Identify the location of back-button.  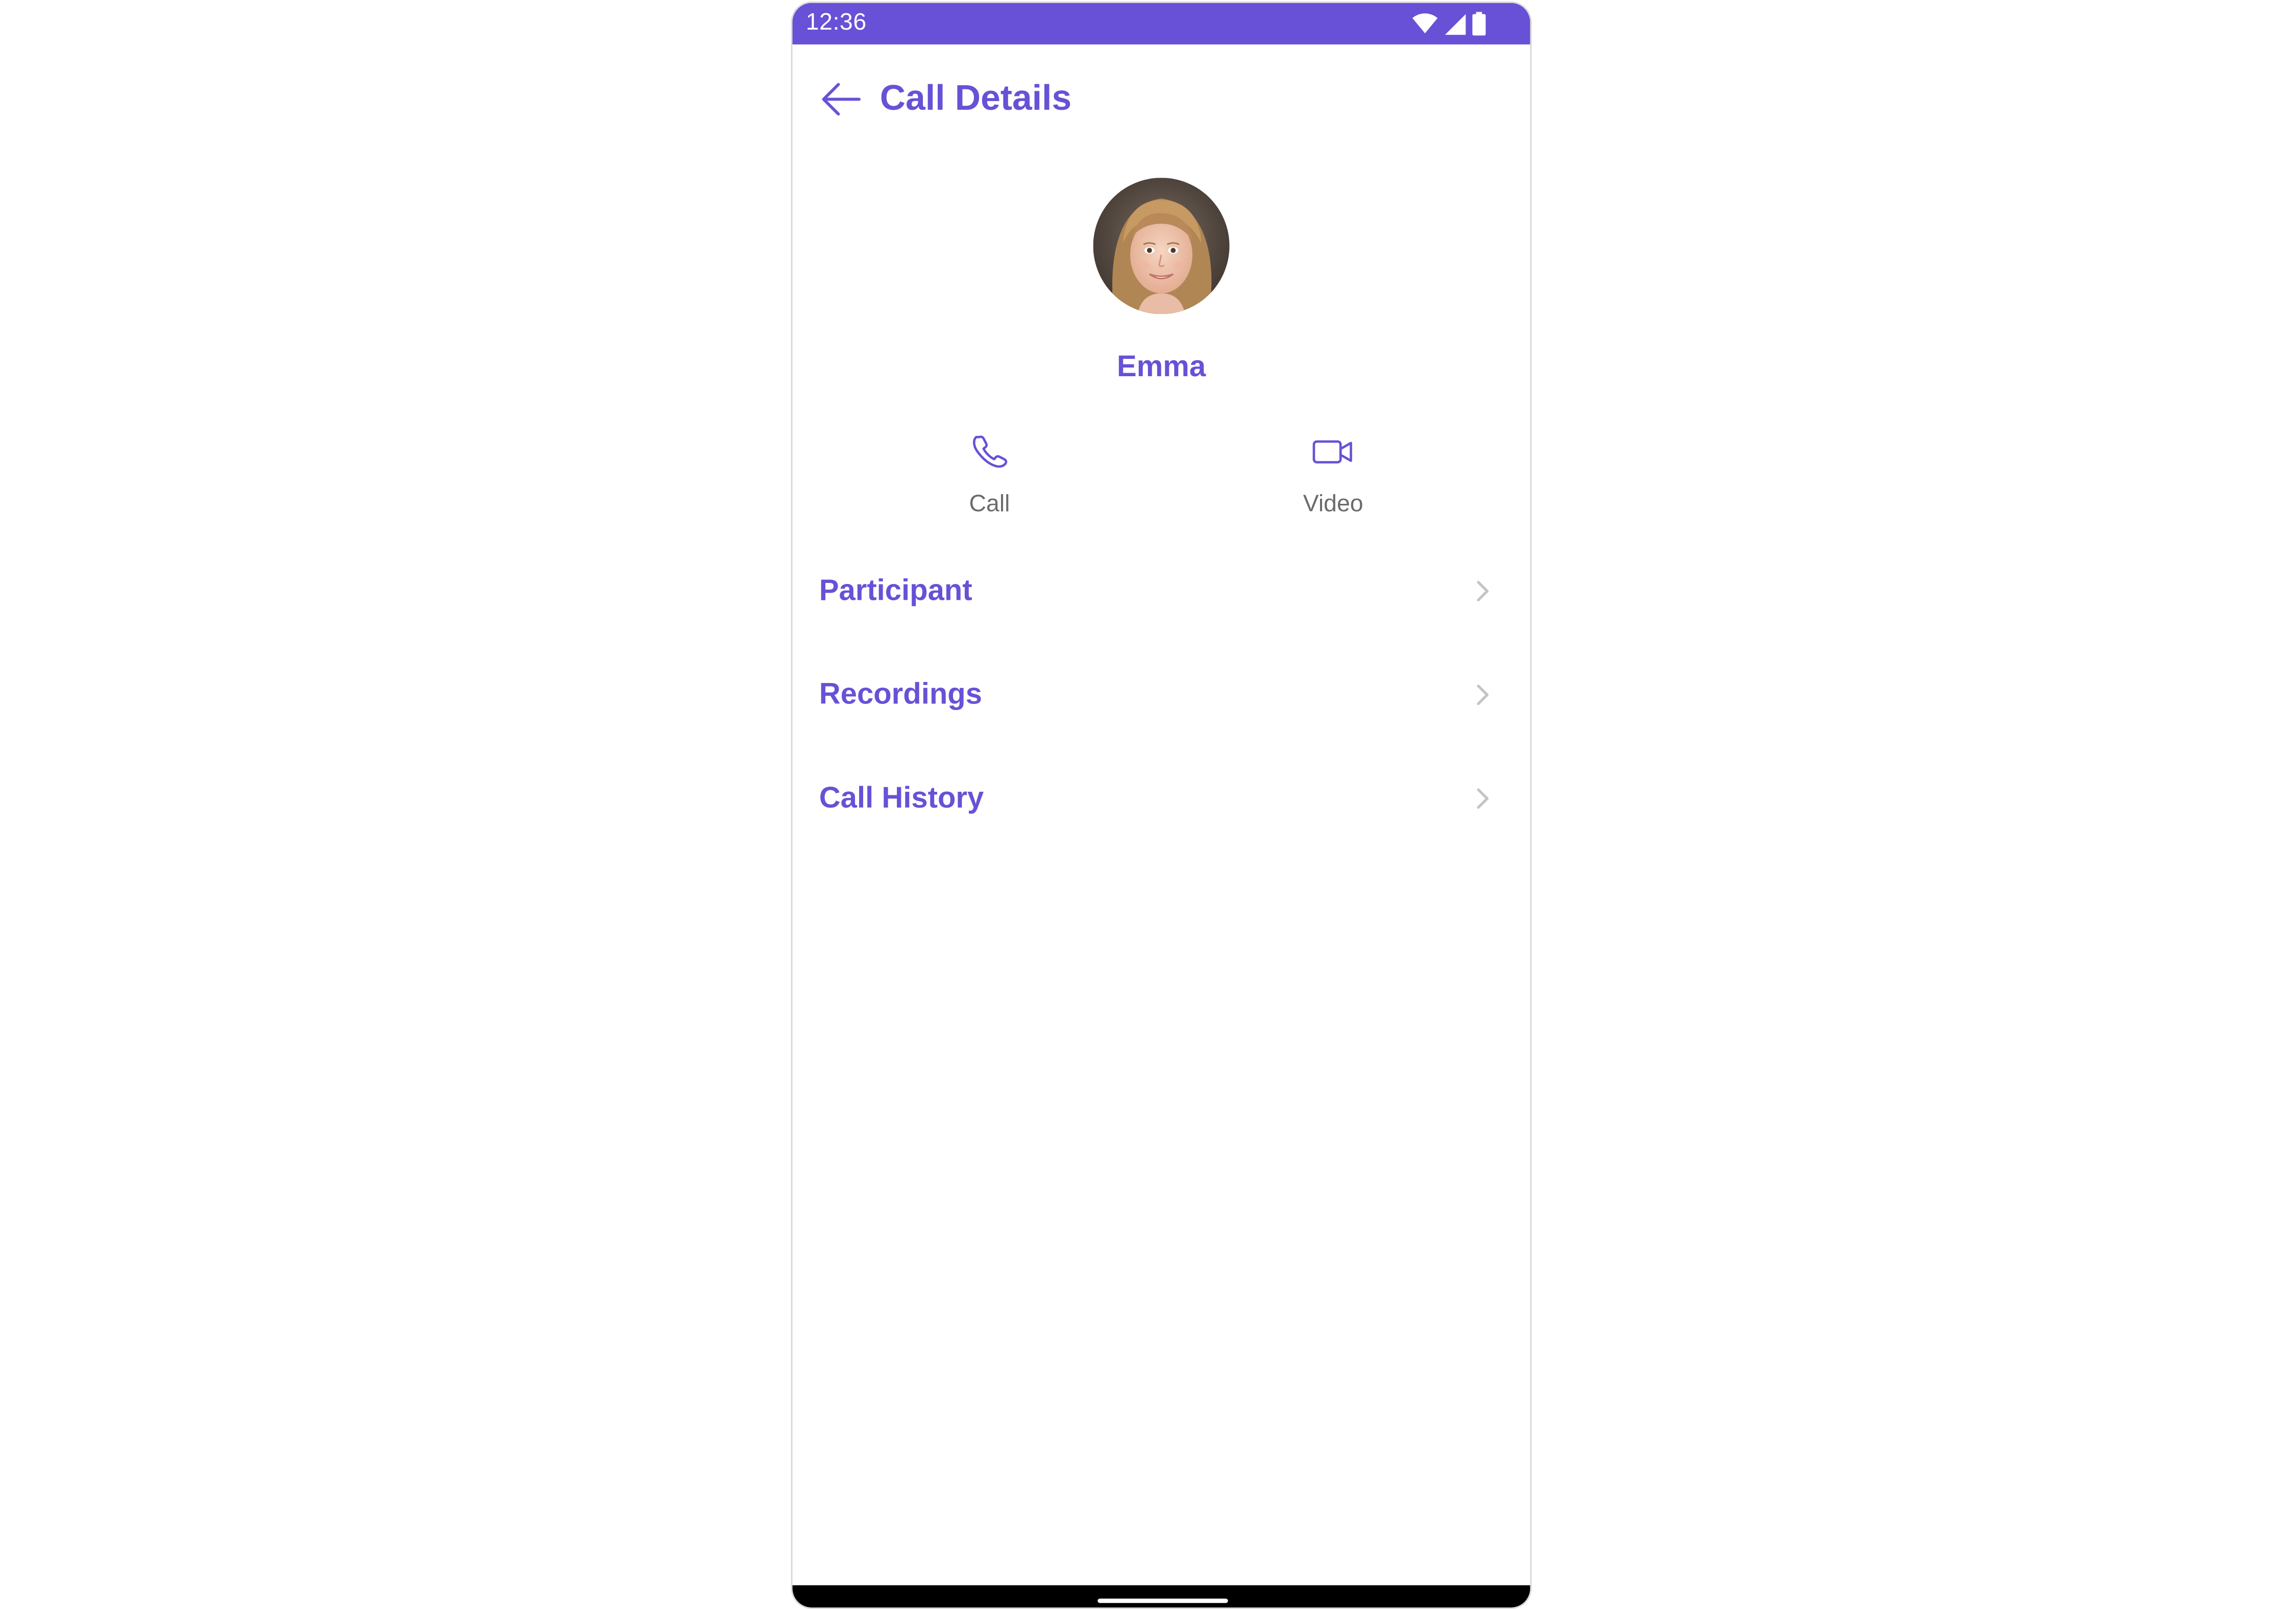
(841, 100).